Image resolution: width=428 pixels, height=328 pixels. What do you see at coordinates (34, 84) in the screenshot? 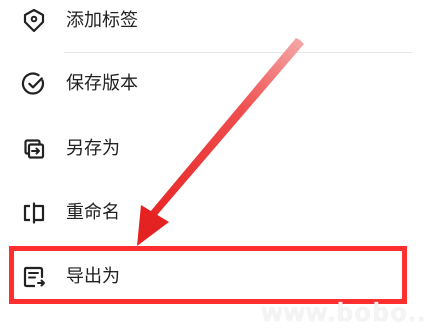
I see `check-circle-icon` at bounding box center [34, 84].